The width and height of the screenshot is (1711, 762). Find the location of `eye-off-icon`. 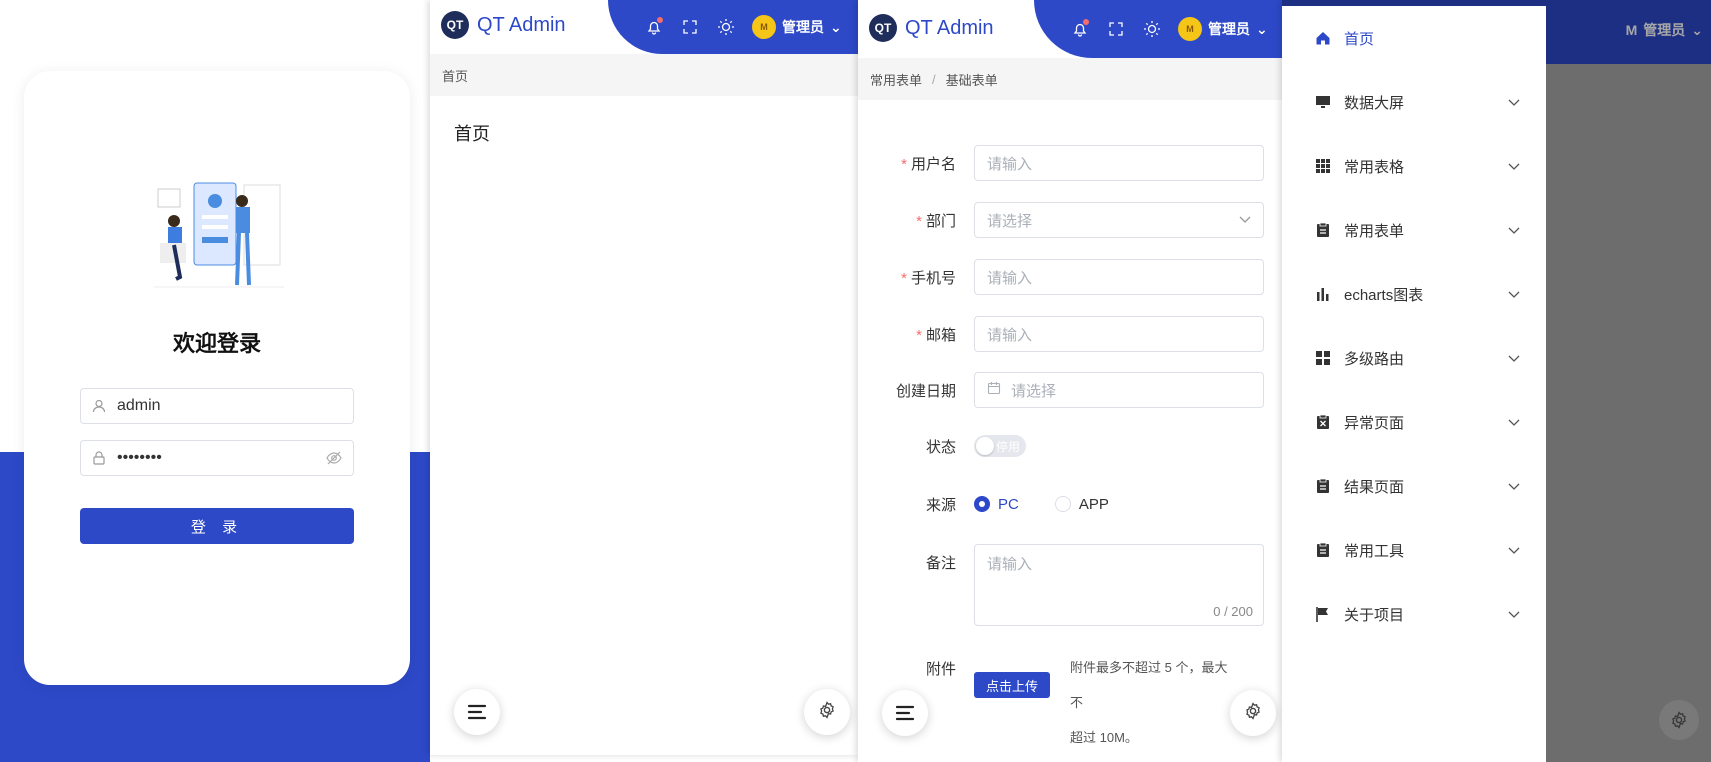

eye-off-icon is located at coordinates (334, 458).